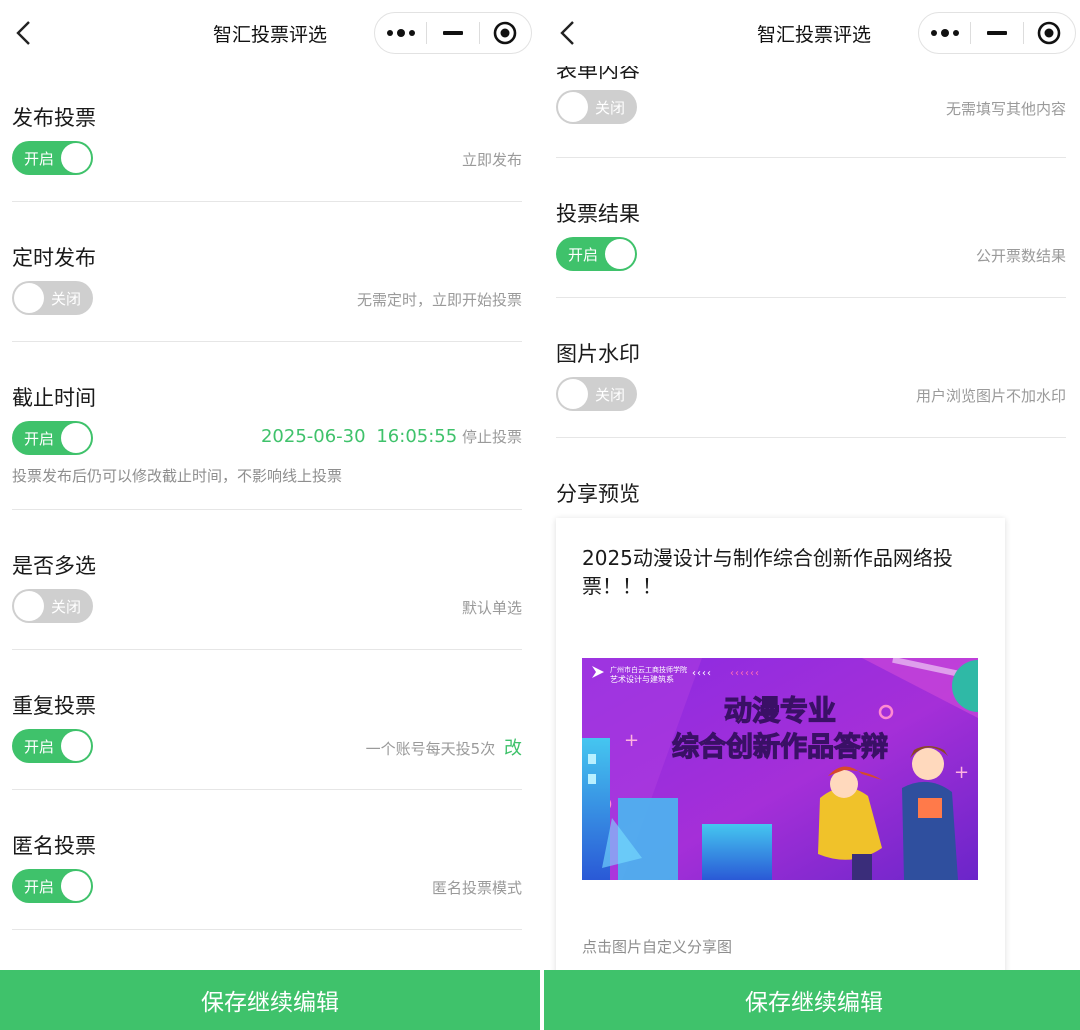 Image resolution: width=1080 pixels, height=1030 pixels. What do you see at coordinates (648, 669) in the screenshot?
I see `poster-school-line1: 广州市白云工商技师学院` at bounding box center [648, 669].